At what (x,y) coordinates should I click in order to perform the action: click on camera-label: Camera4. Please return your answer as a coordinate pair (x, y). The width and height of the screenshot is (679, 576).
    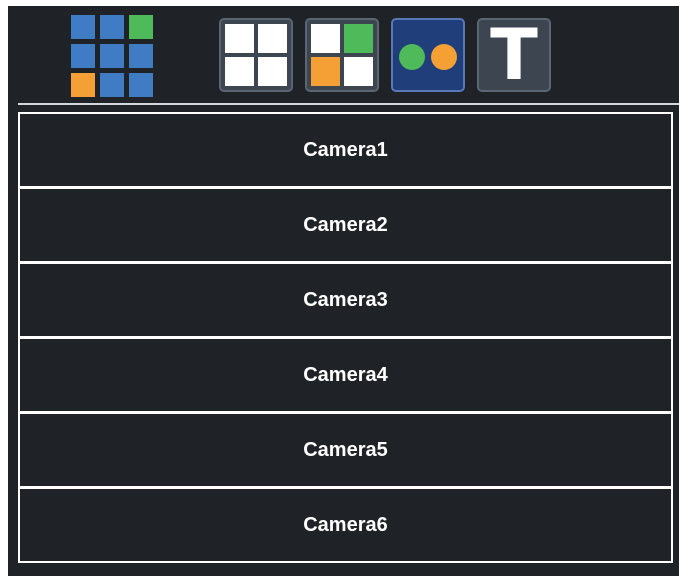
    Looking at the image, I should click on (345, 374).